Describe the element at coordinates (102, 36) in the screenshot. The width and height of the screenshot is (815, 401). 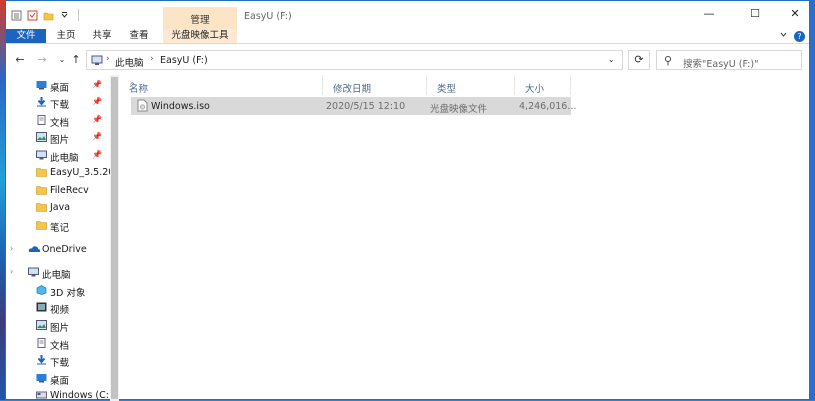
I see `tab-share: 共享` at that location.